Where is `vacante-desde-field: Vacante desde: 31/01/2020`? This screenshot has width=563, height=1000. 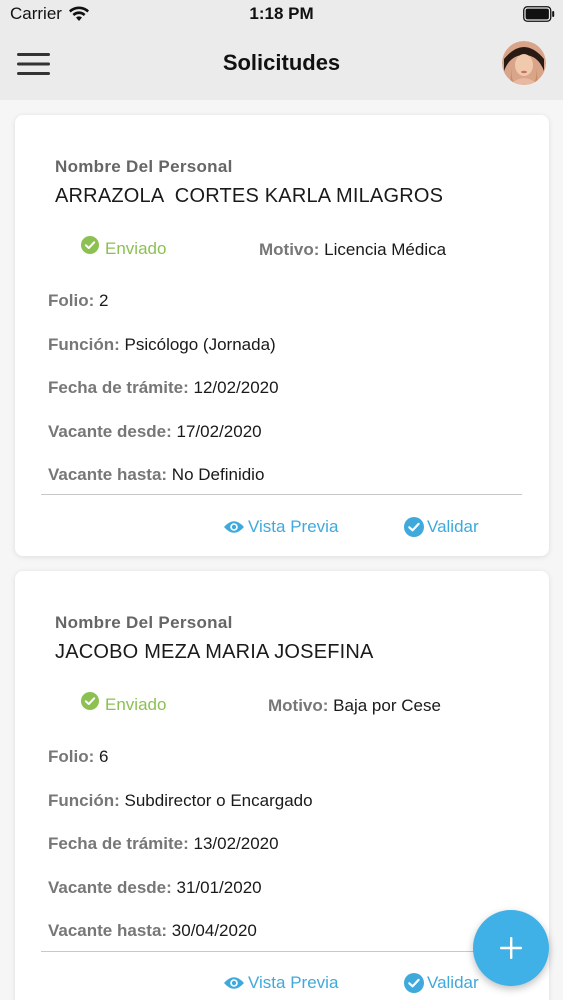
vacante-desde-field: Vacante desde: 31/01/2020 is located at coordinates (155, 888).